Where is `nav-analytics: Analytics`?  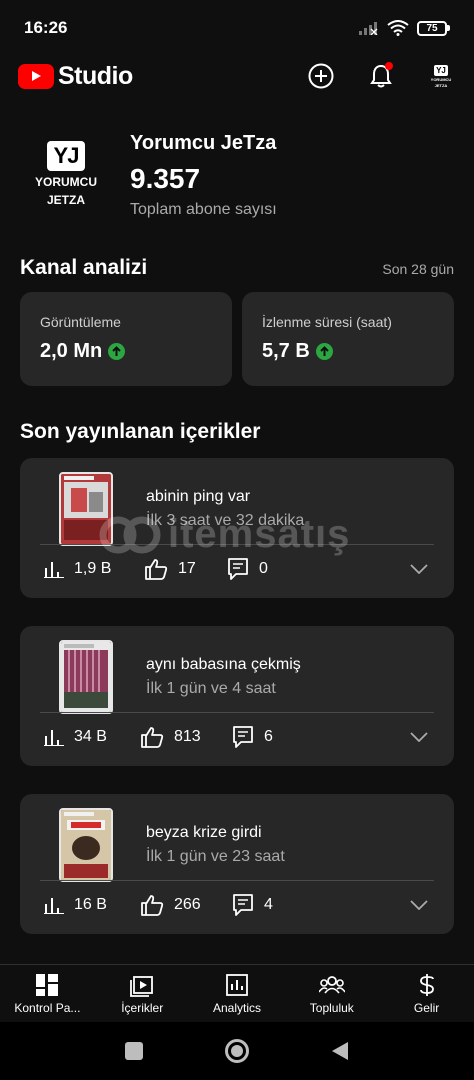 nav-analytics: Analytics is located at coordinates (237, 993).